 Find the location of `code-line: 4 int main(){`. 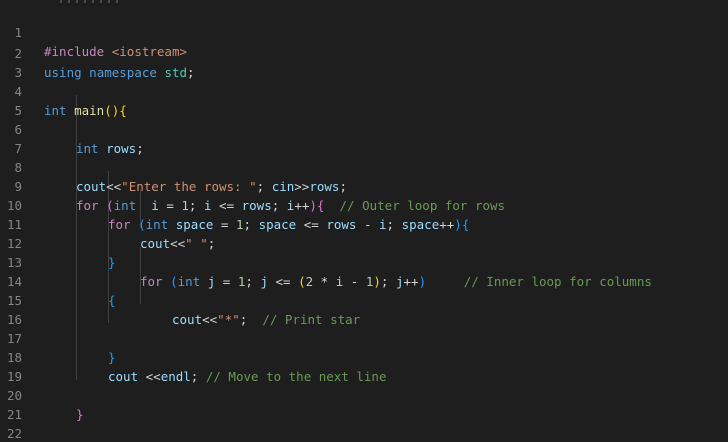

code-line: 4 int main(){ is located at coordinates (364, 90).